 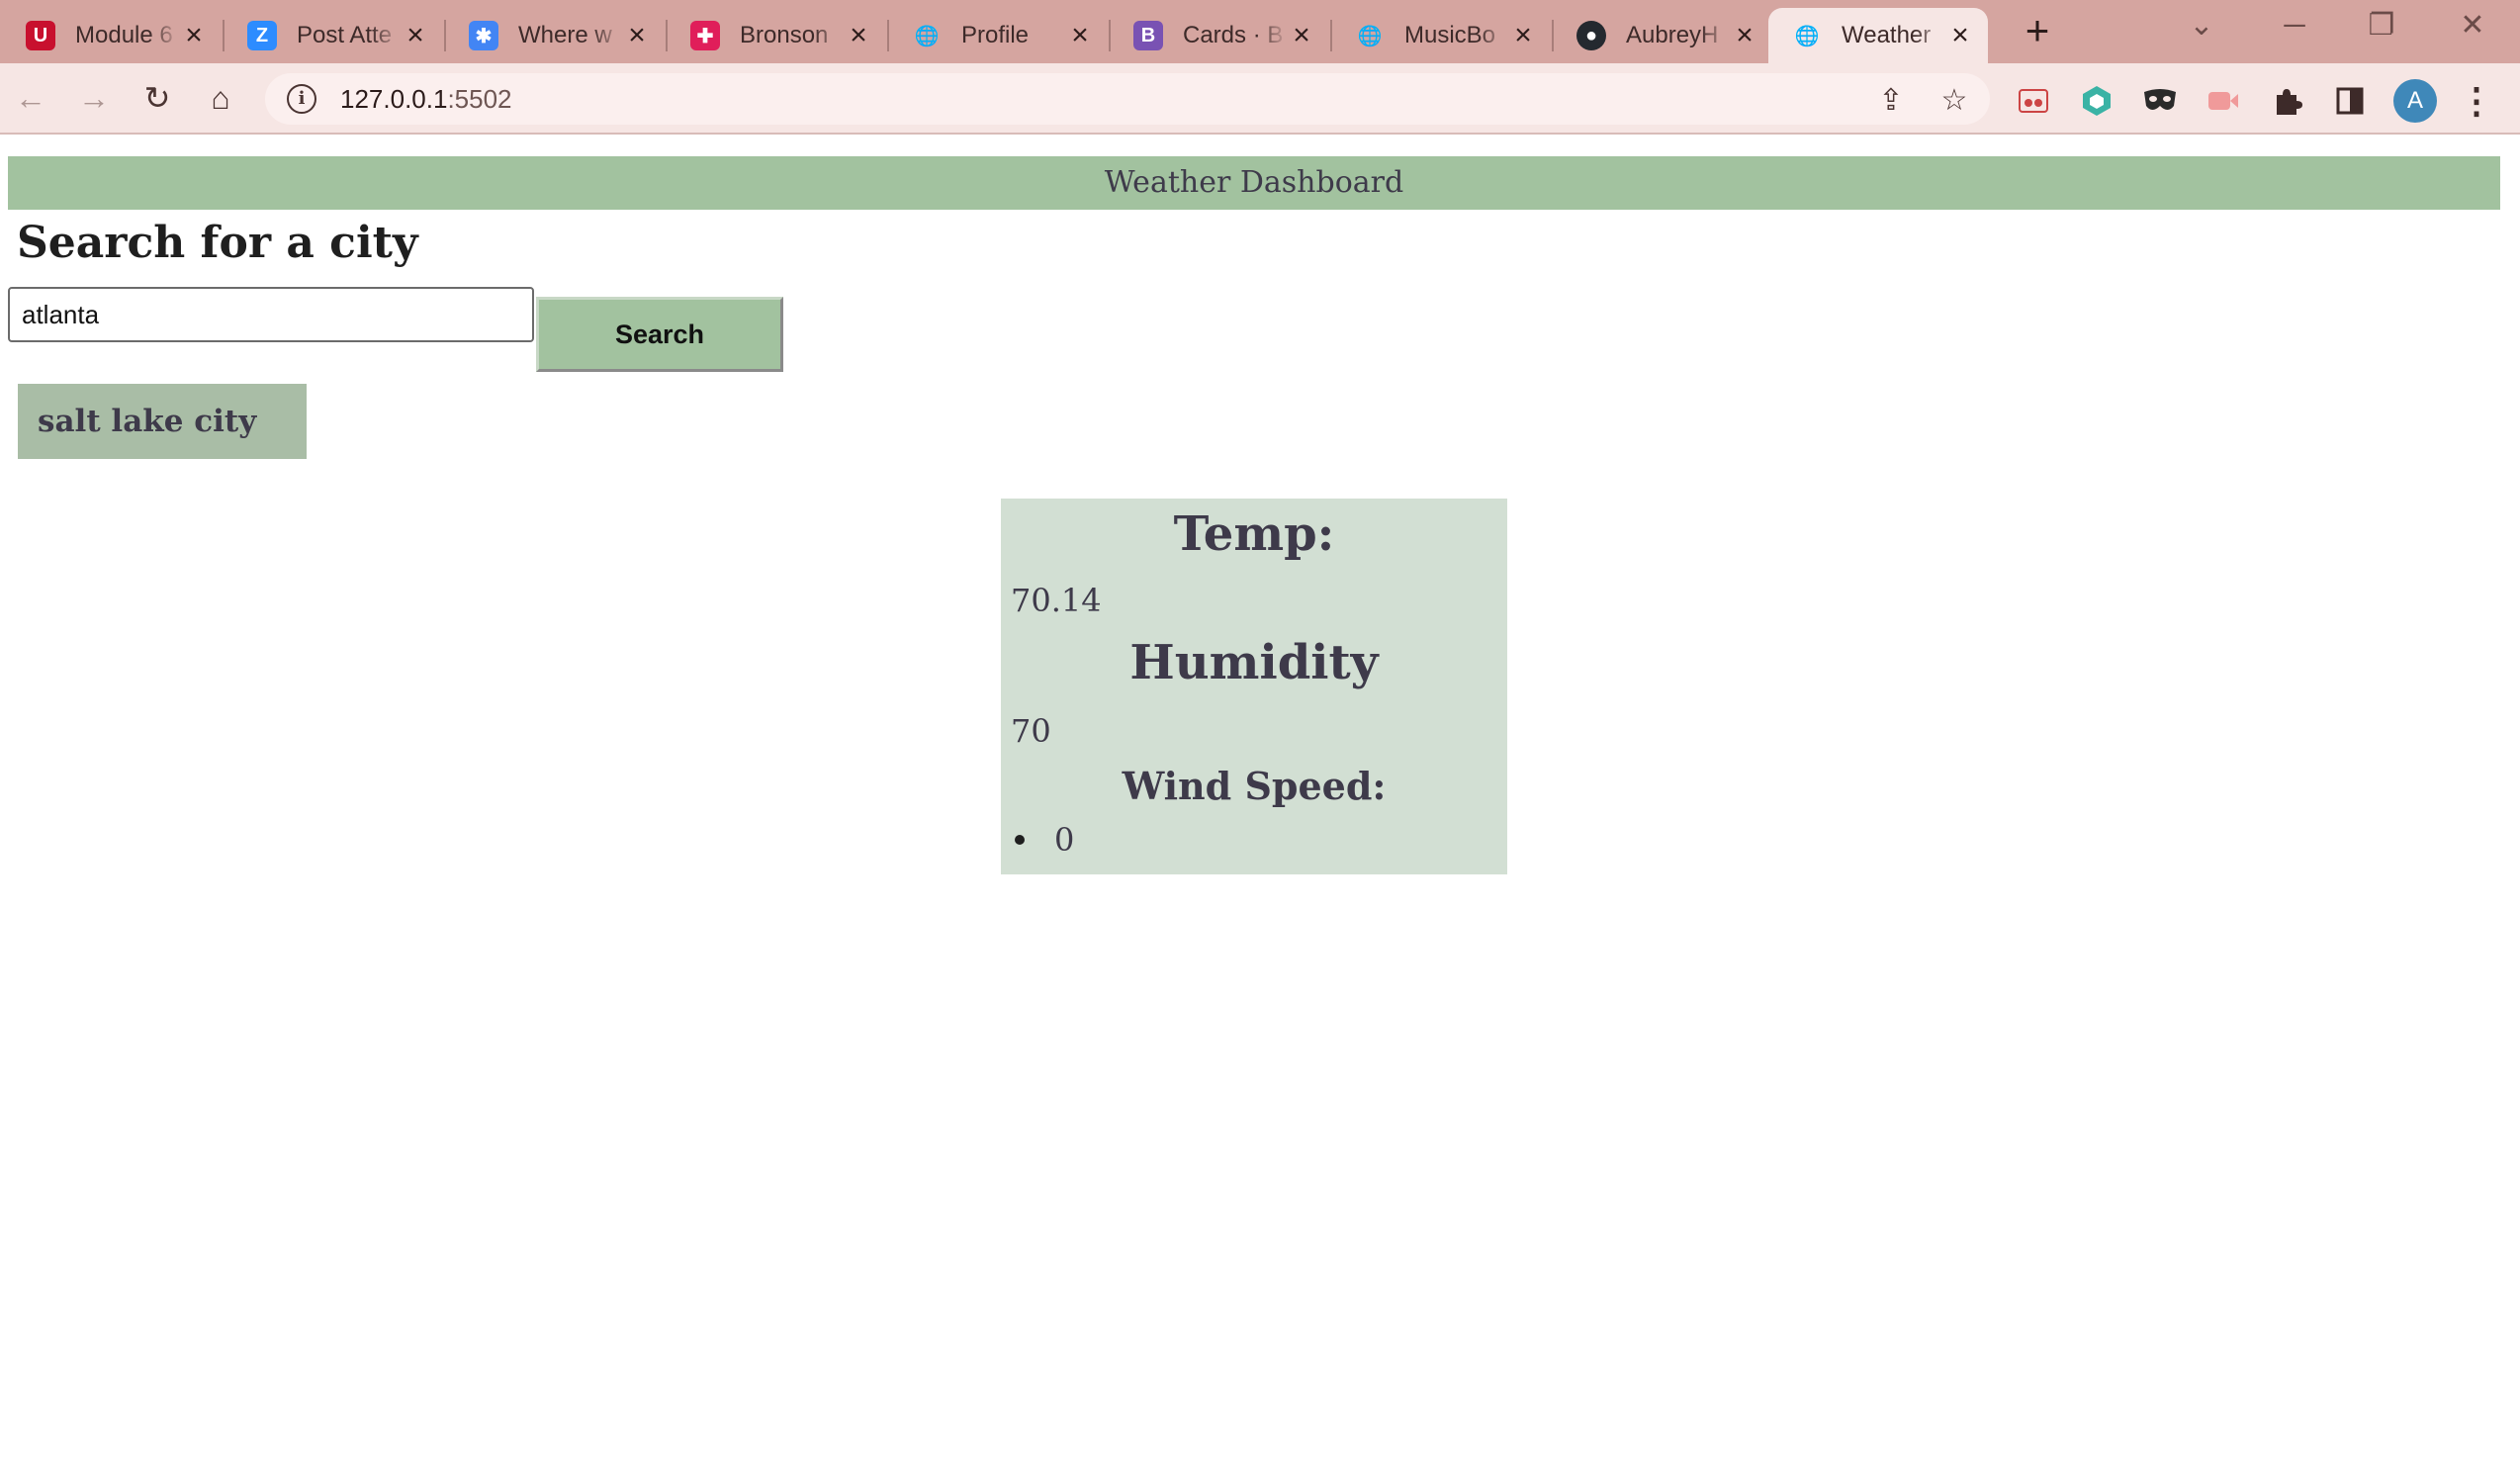 I want to click on video-extension-icon, so click(x=2223, y=101).